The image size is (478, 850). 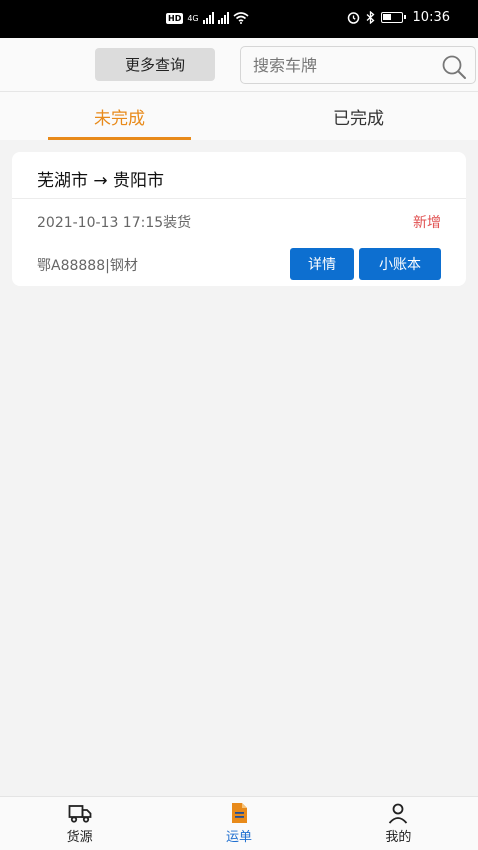 I want to click on document-icon, so click(x=239, y=813).